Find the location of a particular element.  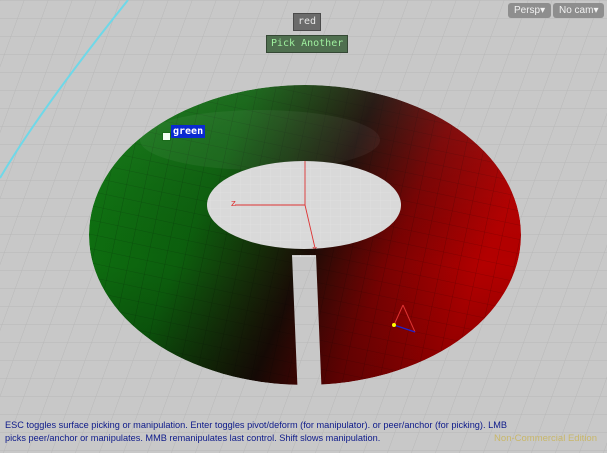

view-menu-label: Persp is located at coordinates (527, 10).